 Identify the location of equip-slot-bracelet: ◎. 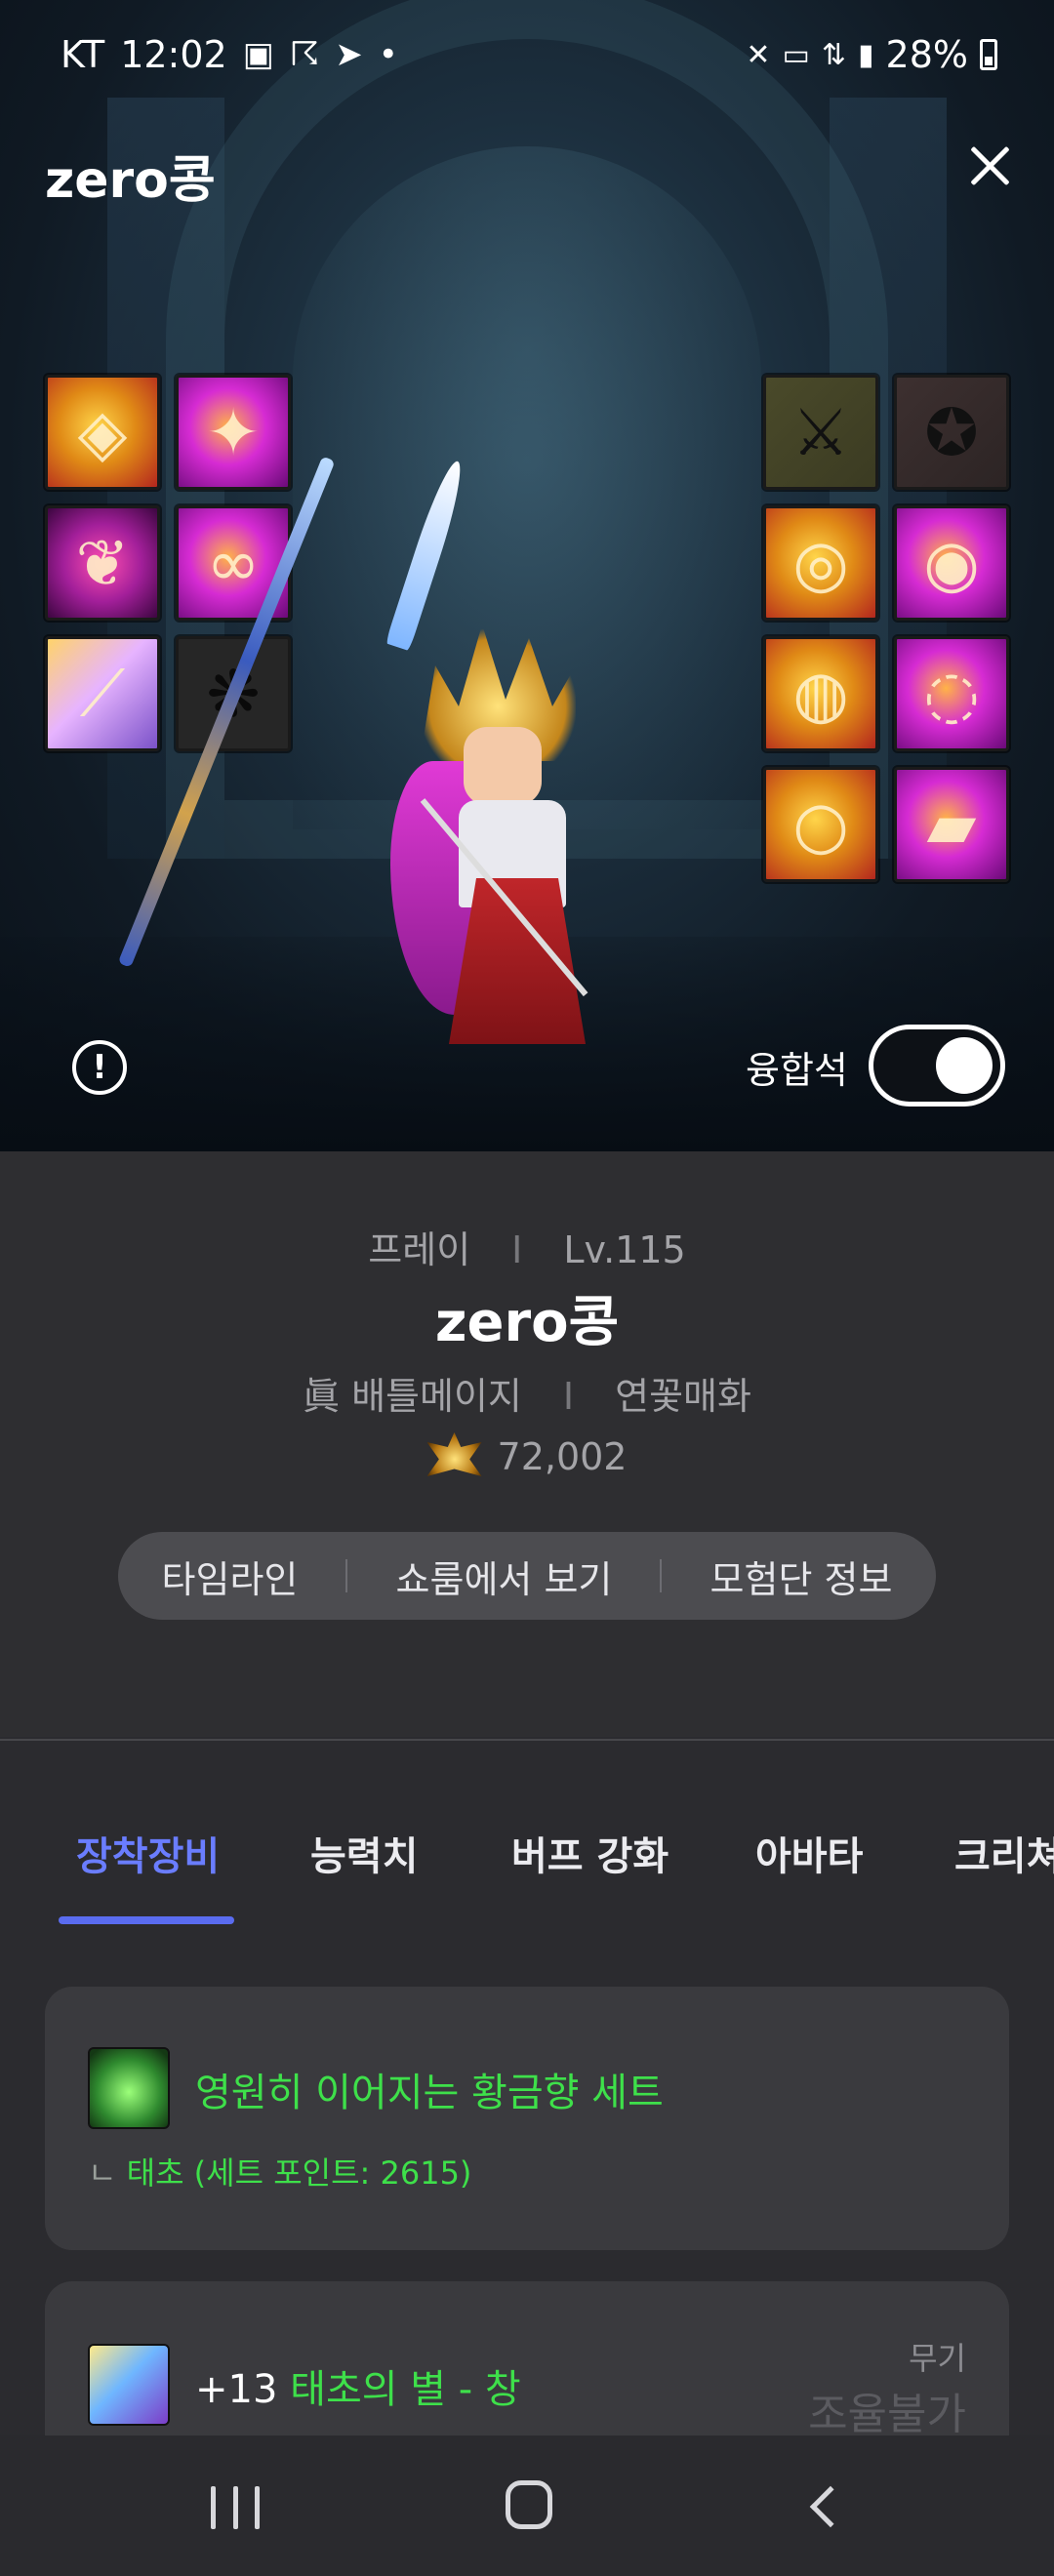
(820, 563).